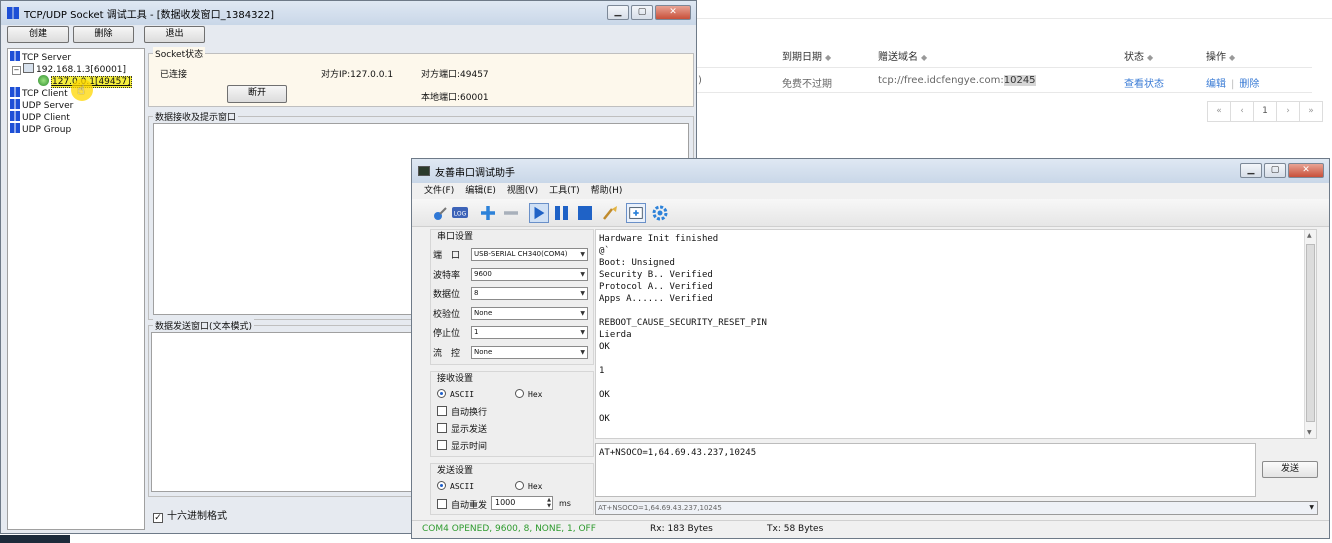  Describe the element at coordinates (529, 274) in the screenshot. I see `baud-select: 9600` at that location.